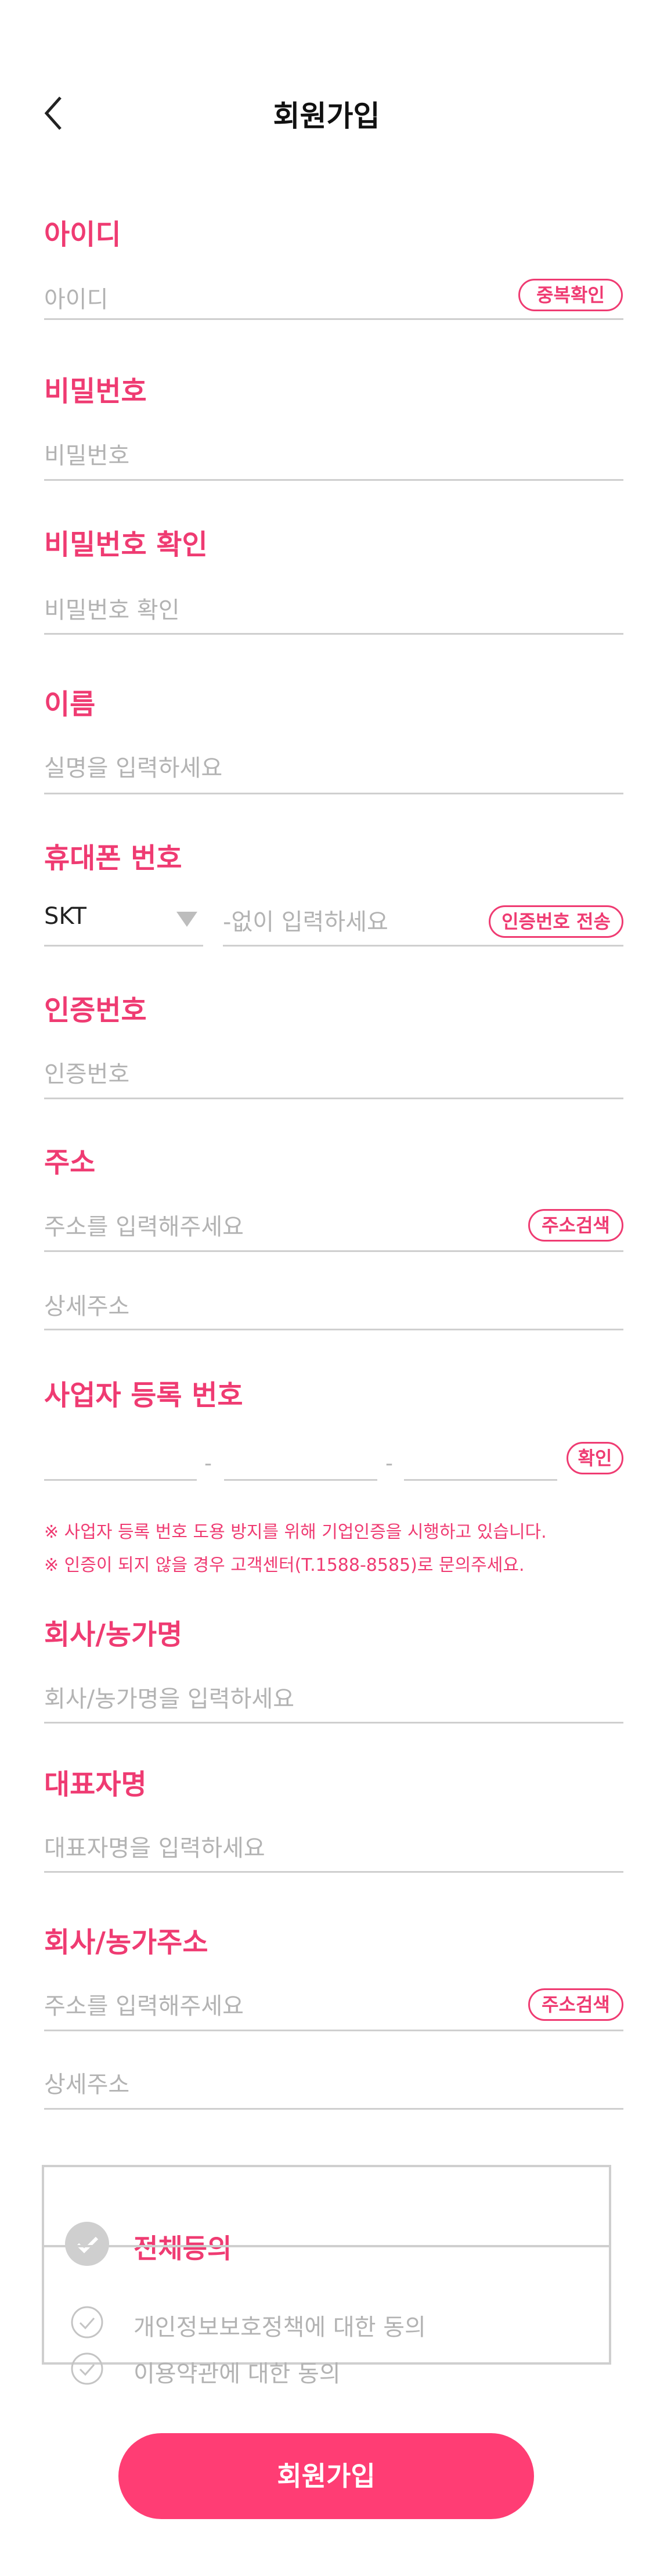 The height and width of the screenshot is (2576, 653). Describe the element at coordinates (86, 453) in the screenshot. I see `password-input: 비밀번호` at that location.